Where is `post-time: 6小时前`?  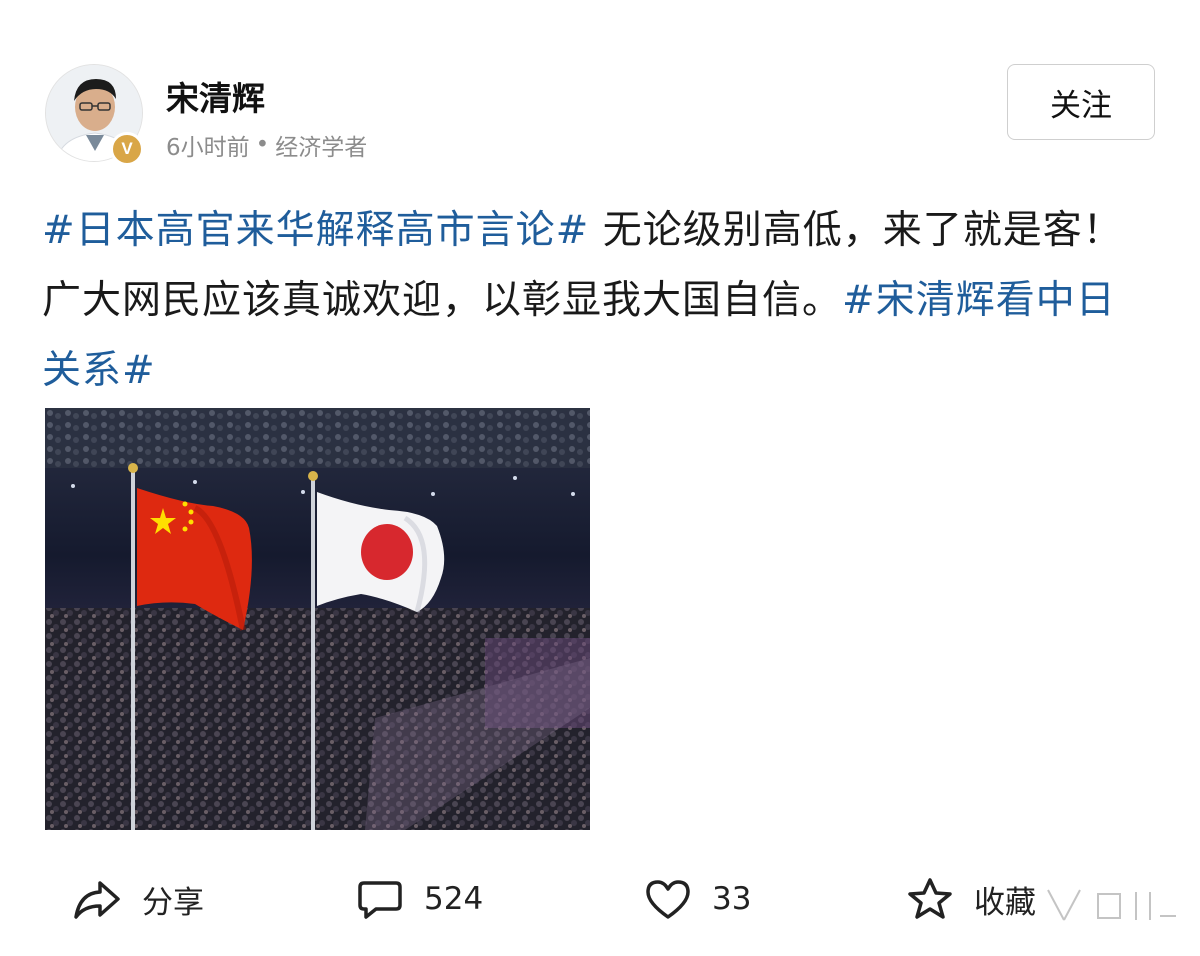
post-time: 6小时前 is located at coordinates (208, 148).